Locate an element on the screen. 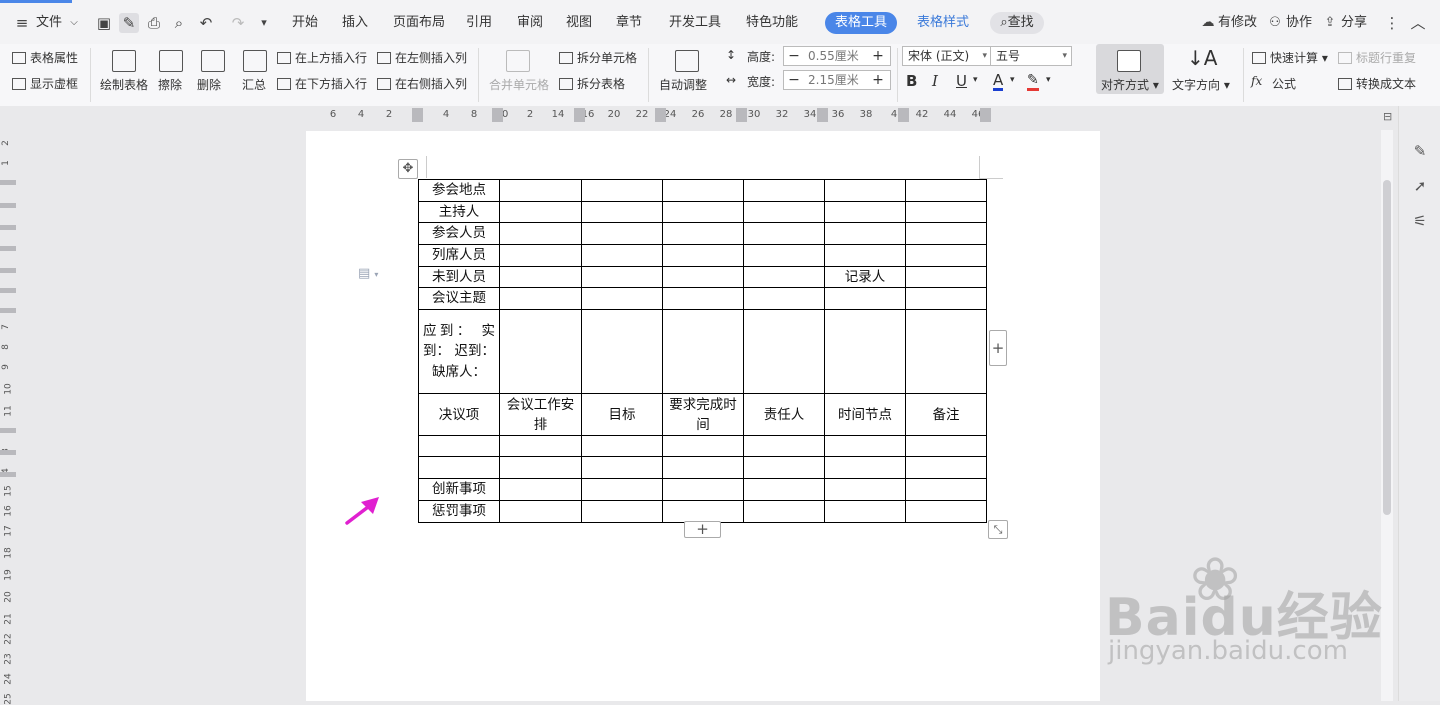 Image resolution: width=1440 pixels, height=705 pixels. text-direction-button: 文字方向 ▾ is located at coordinates (1201, 84).